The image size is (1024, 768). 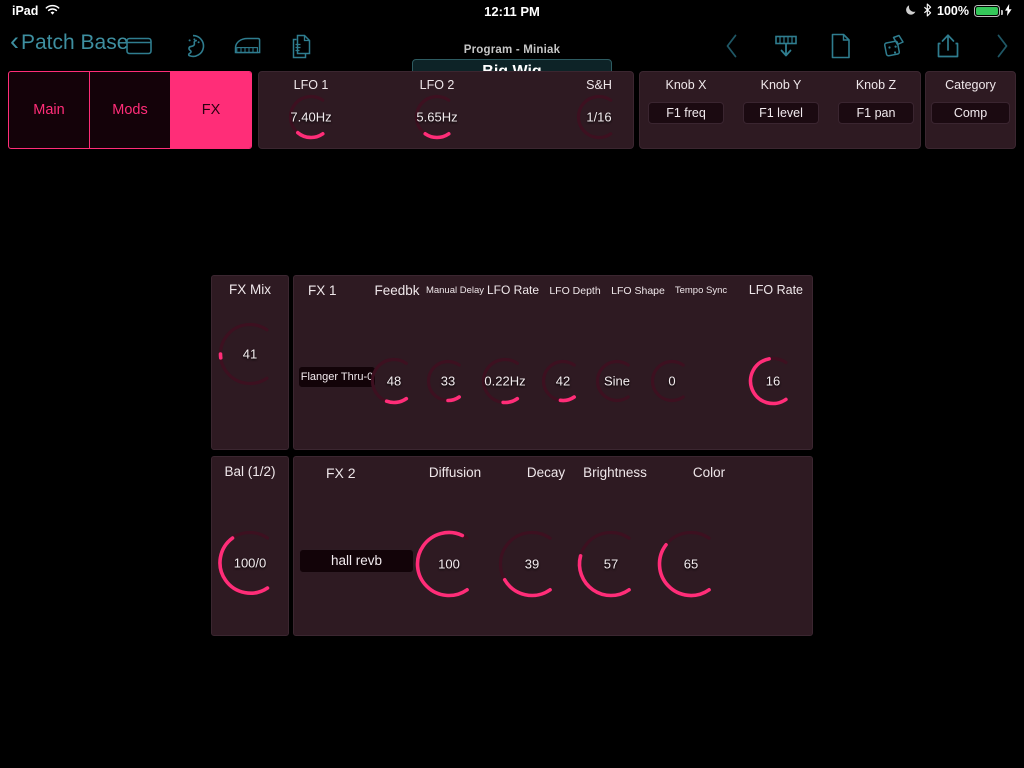 What do you see at coordinates (75, 42) in the screenshot?
I see `back-button-label: Patch Base` at bounding box center [75, 42].